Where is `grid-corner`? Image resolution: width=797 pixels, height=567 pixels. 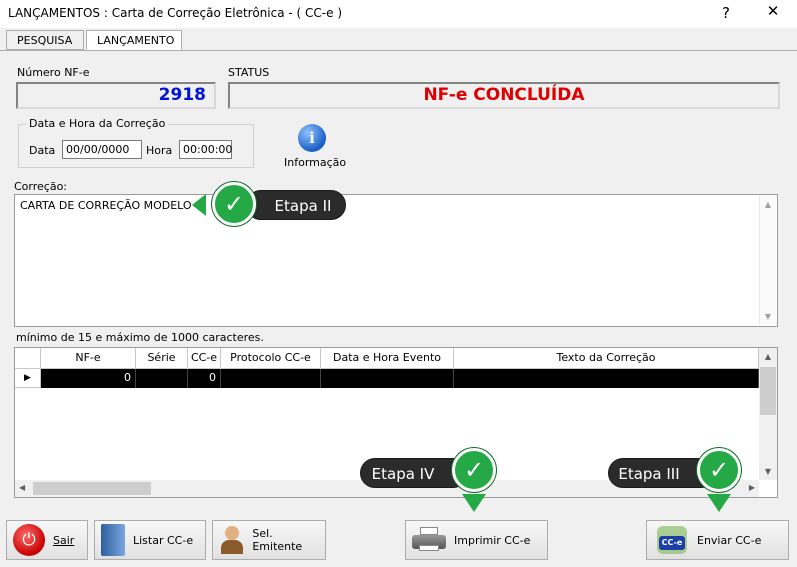
grid-corner is located at coordinates (28, 358).